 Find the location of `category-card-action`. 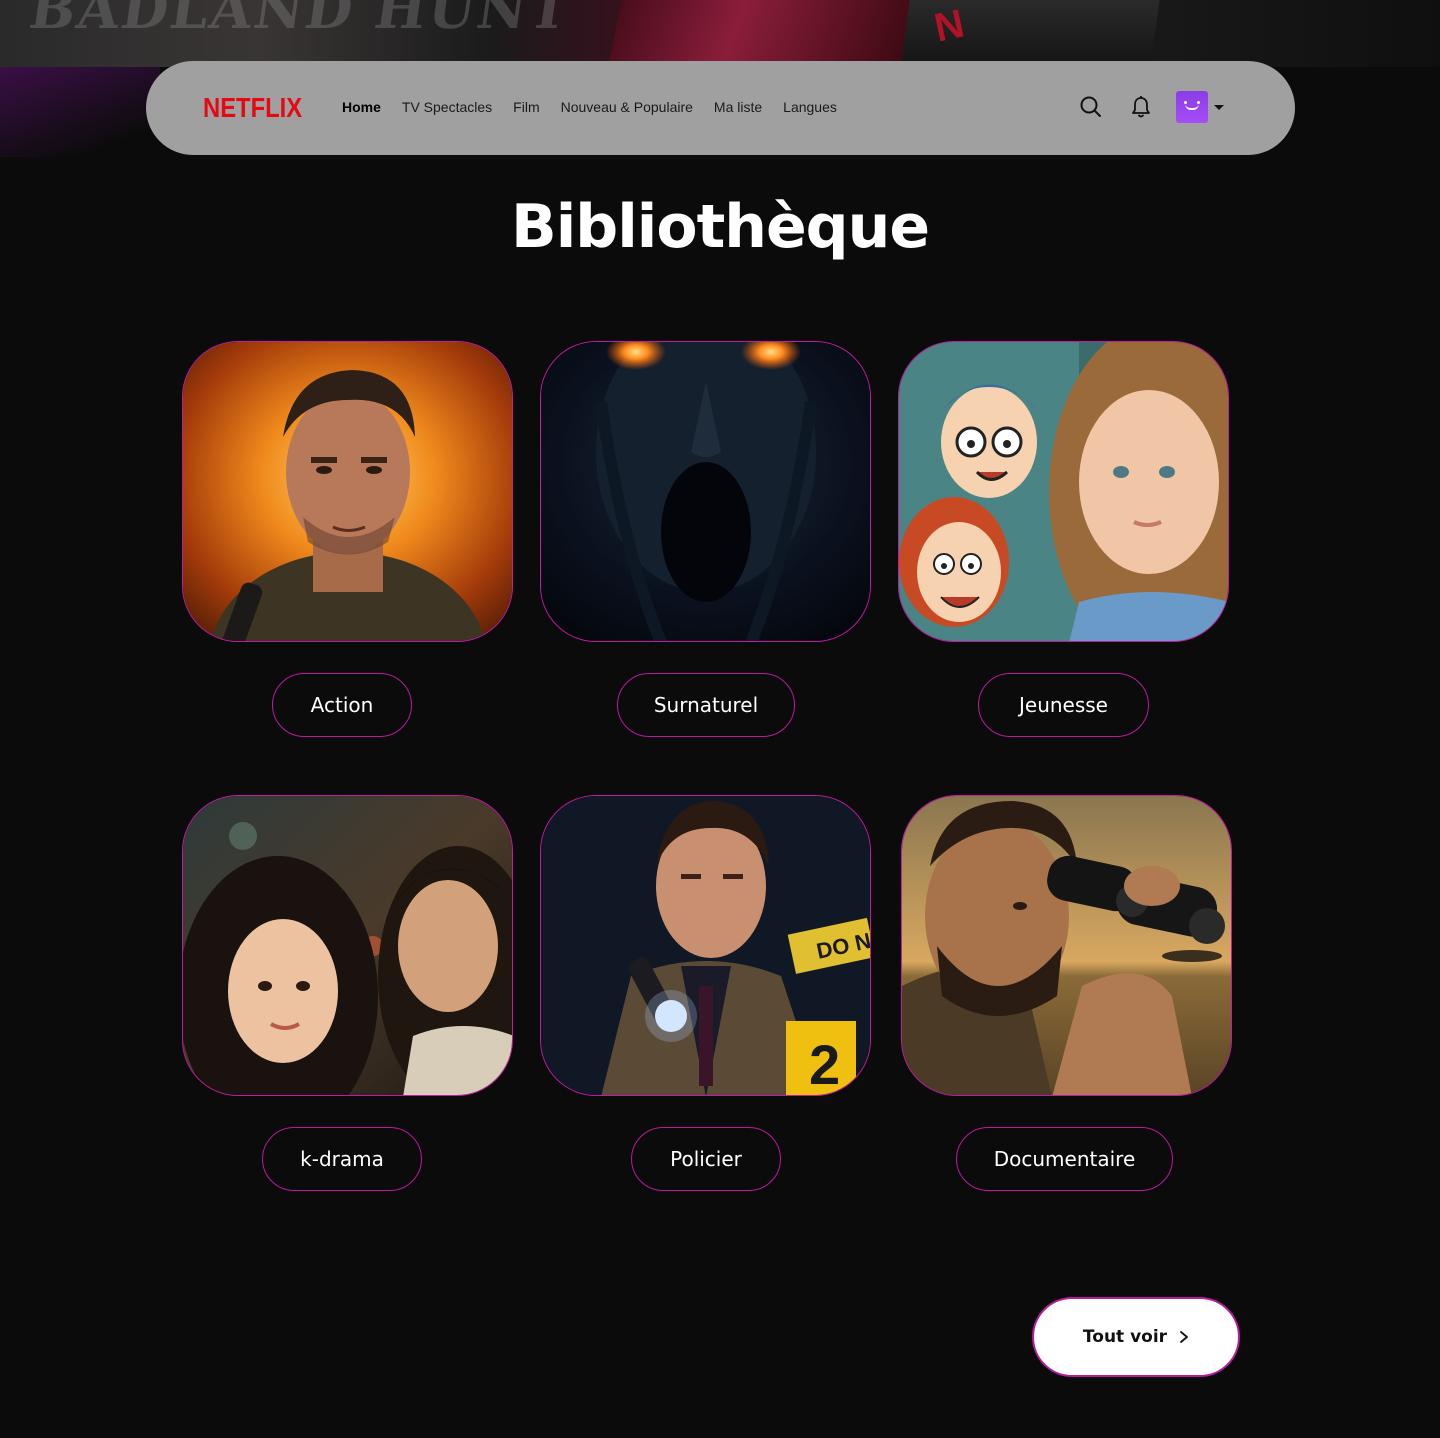

category-card-action is located at coordinates (347, 491).